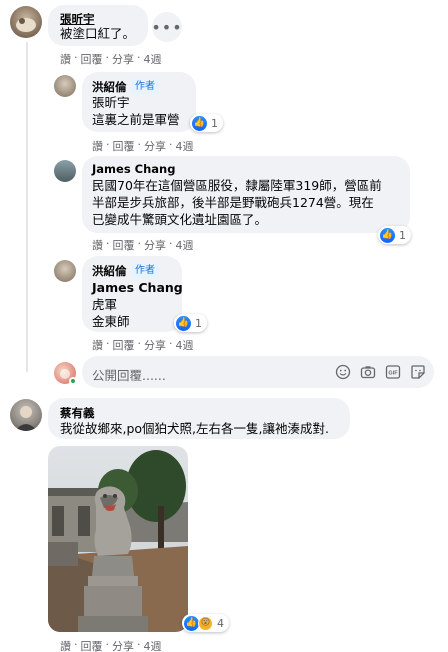 The height and width of the screenshot is (652, 448). I want to click on comment-text-line: 半部是步兵旅部，後半部是野戰砲兵1274營。現在, so click(233, 202).